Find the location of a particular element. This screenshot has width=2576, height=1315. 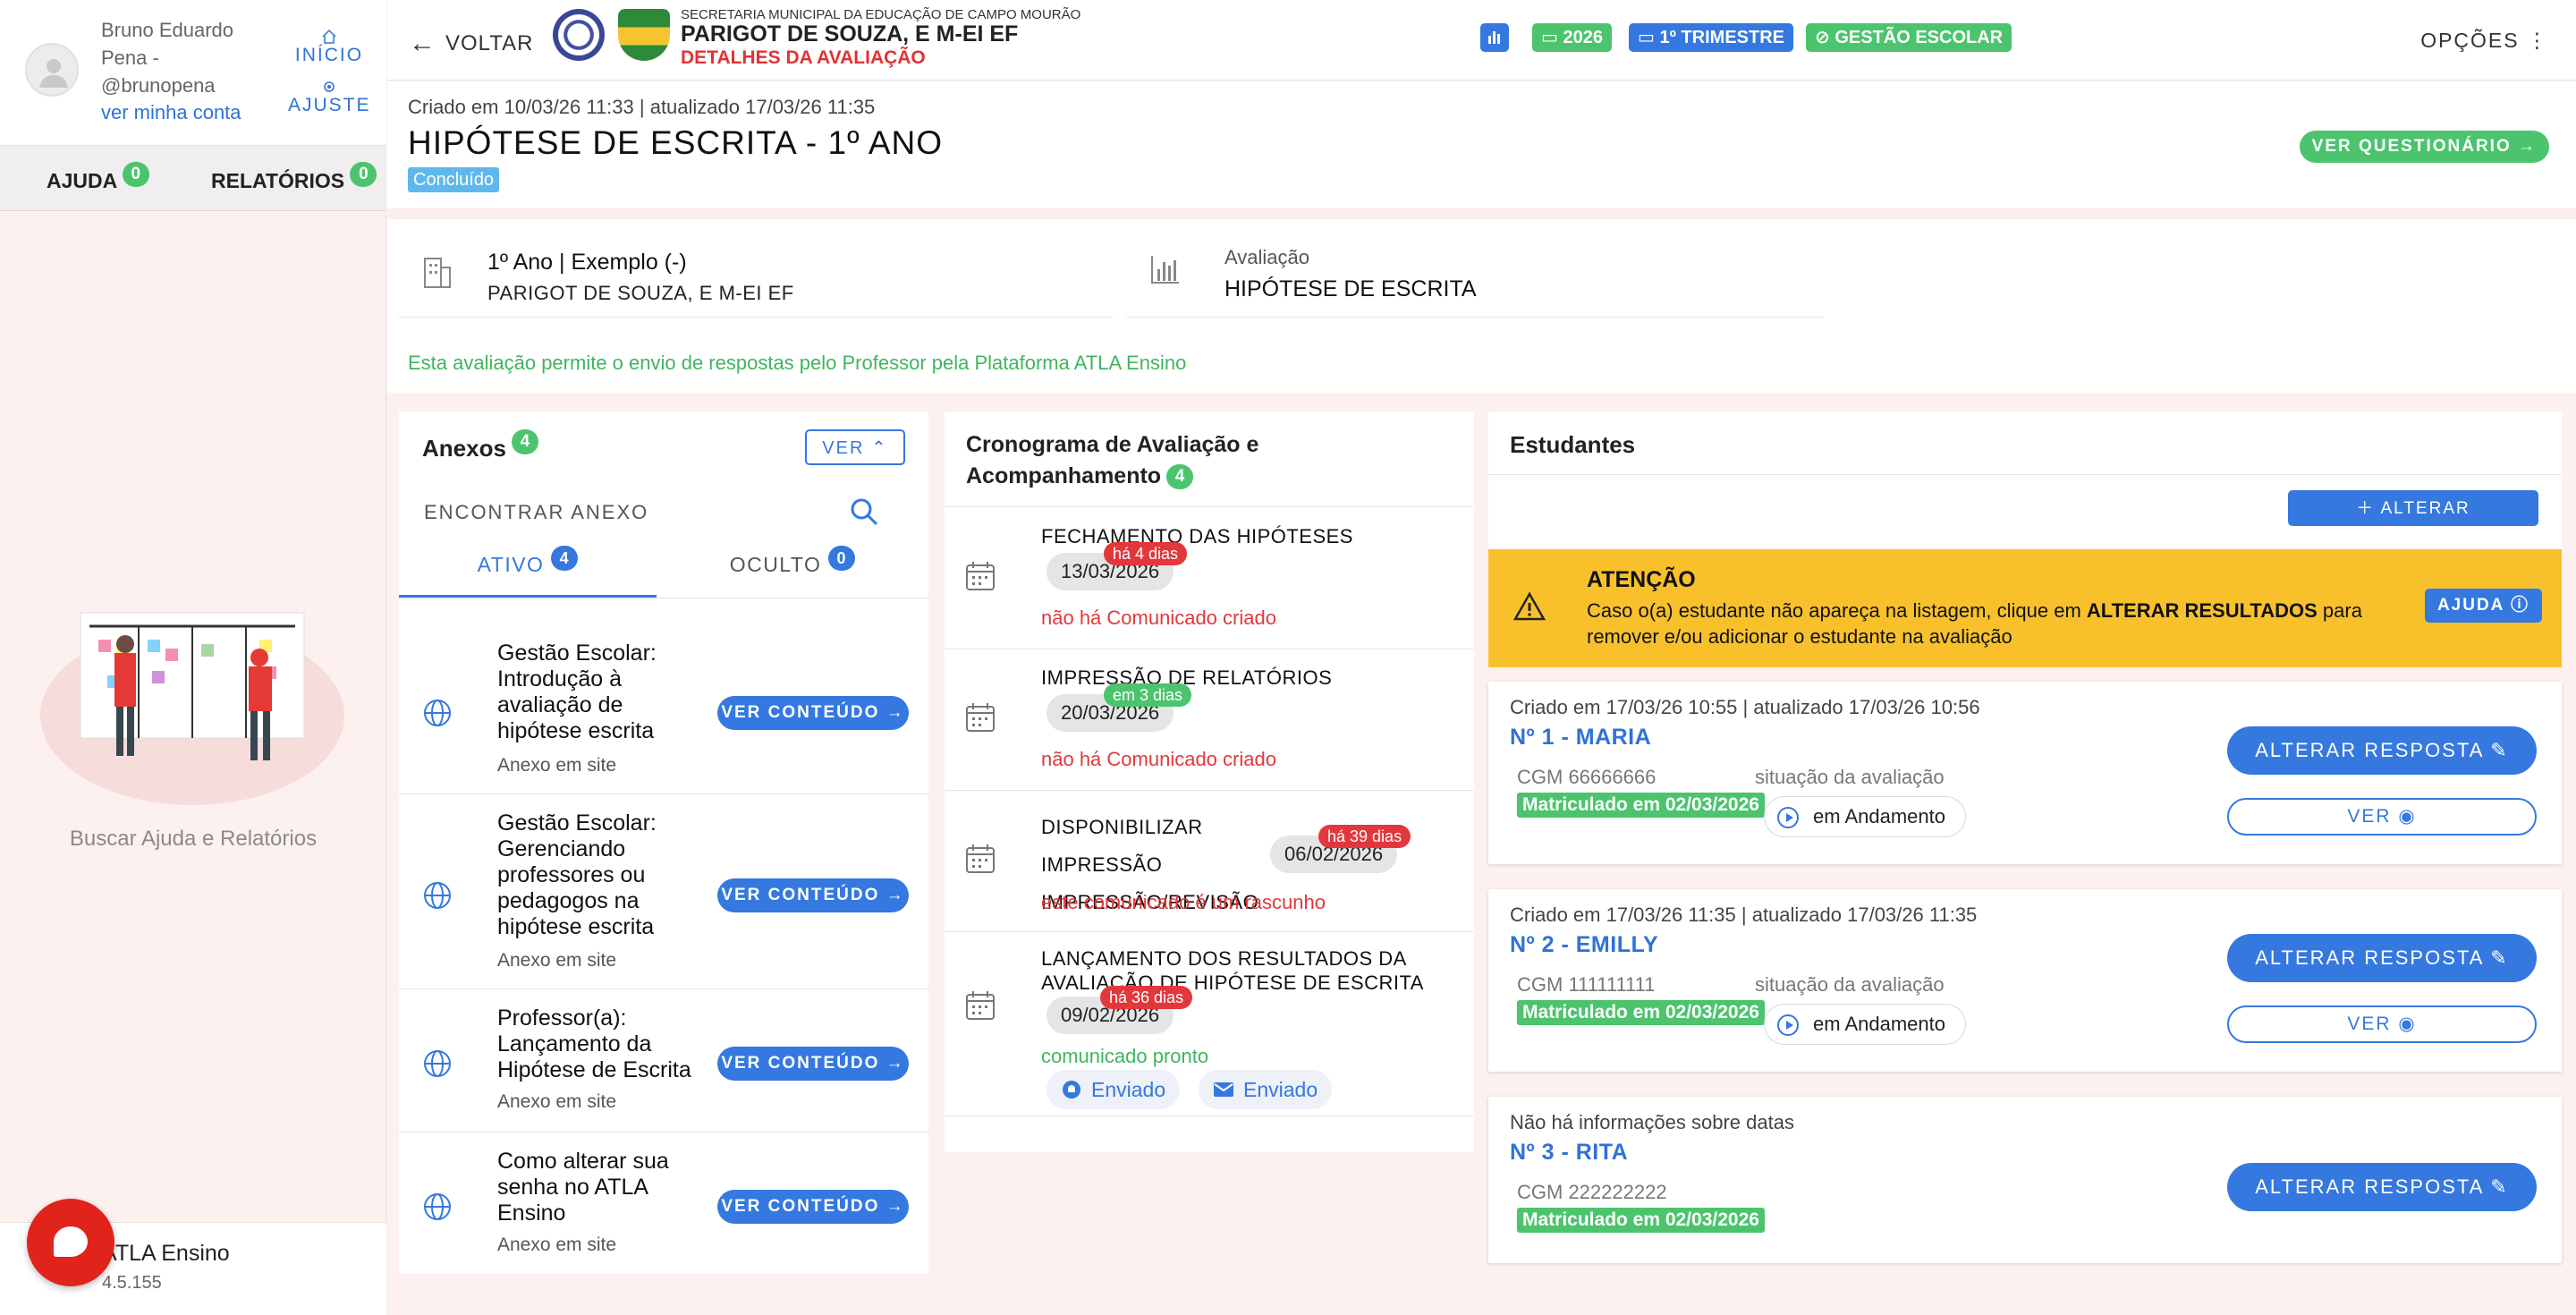

evaluation-name: HIPÓTESE DE ESCRITA is located at coordinates (1350, 288).